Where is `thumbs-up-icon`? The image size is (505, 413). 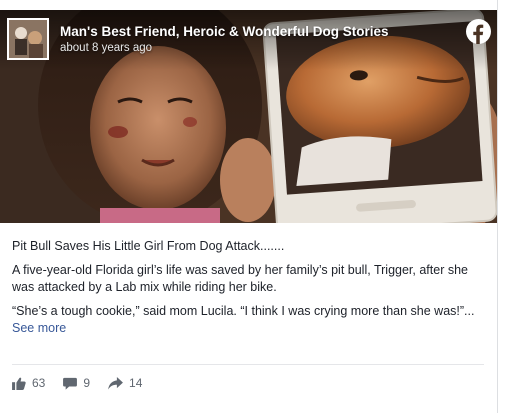
thumbs-up-icon is located at coordinates (19, 383).